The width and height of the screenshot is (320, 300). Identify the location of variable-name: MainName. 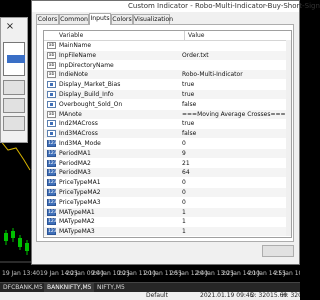
(75, 45).